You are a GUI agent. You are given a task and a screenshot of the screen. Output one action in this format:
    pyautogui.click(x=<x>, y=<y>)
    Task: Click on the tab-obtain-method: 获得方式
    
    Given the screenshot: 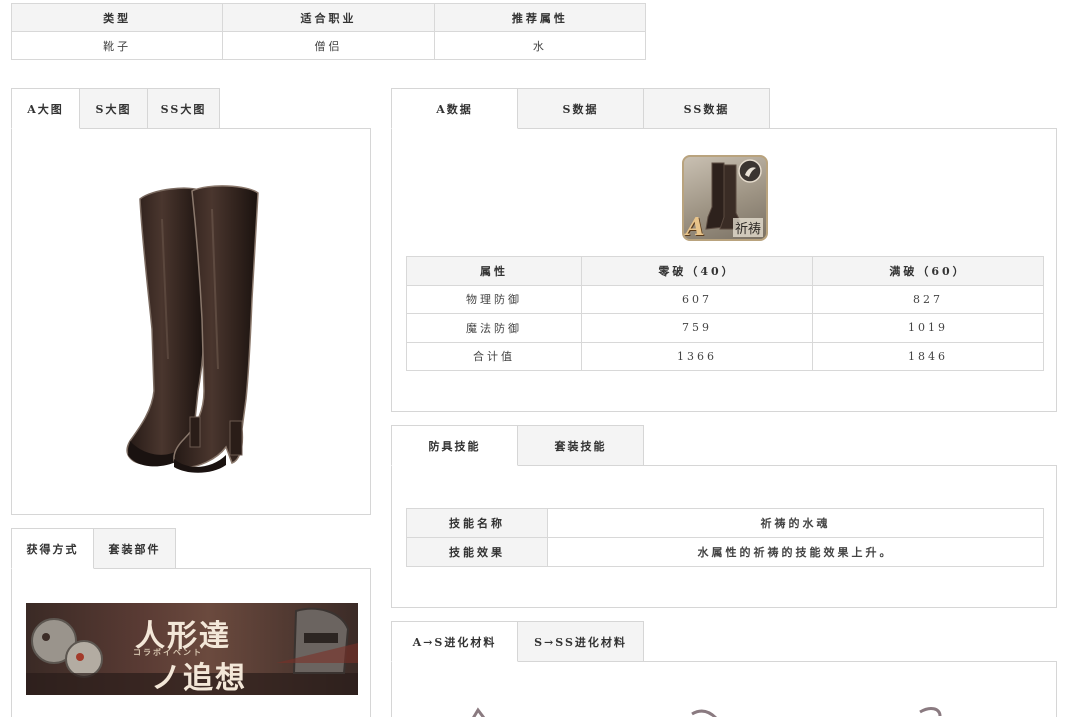 What is the action you would take?
    pyautogui.click(x=52, y=548)
    